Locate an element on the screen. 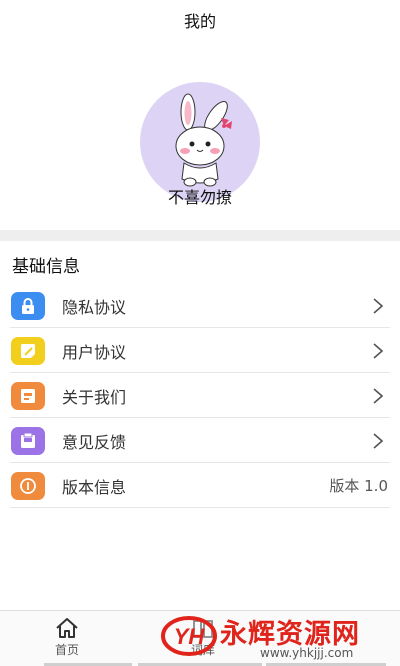  watermark-logo-text: YH is located at coordinates (190, 636).